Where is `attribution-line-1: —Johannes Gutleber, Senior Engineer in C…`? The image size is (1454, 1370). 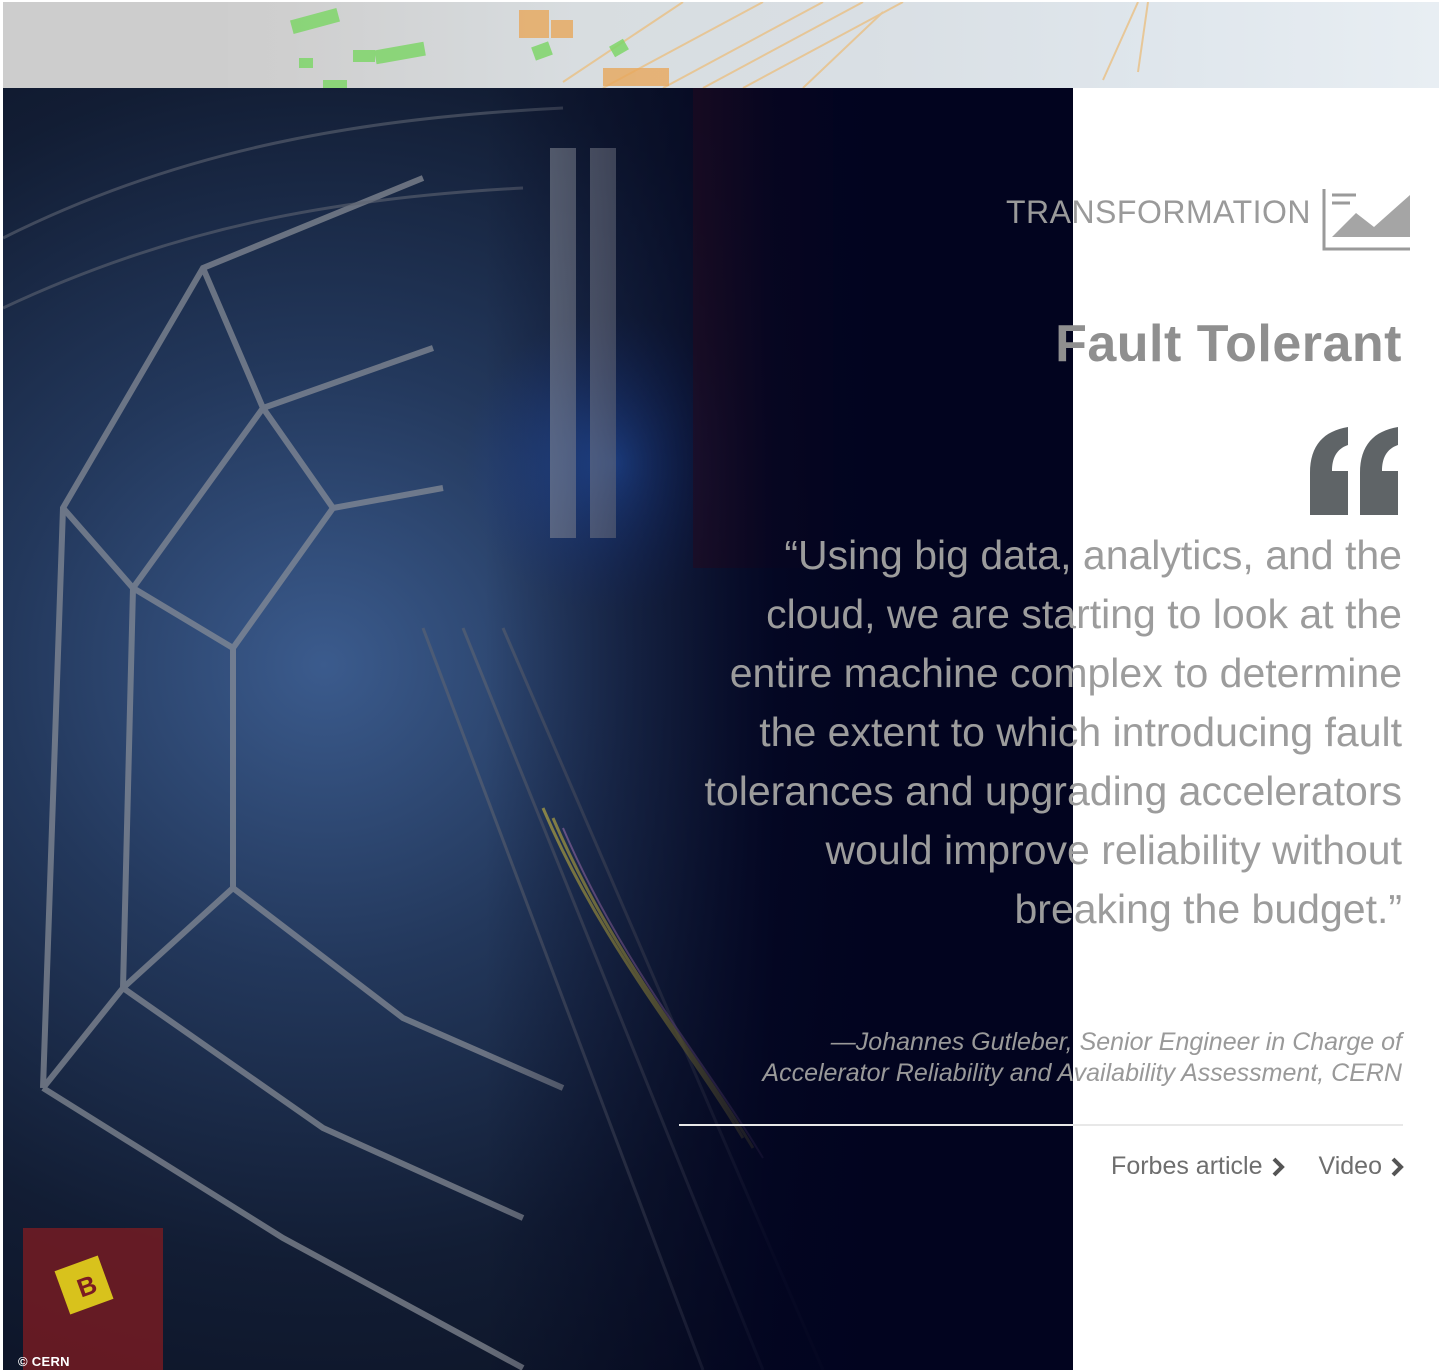 attribution-line-1: —Johannes Gutleber, Senior Engineer in C… is located at coordinates (1116, 1042).